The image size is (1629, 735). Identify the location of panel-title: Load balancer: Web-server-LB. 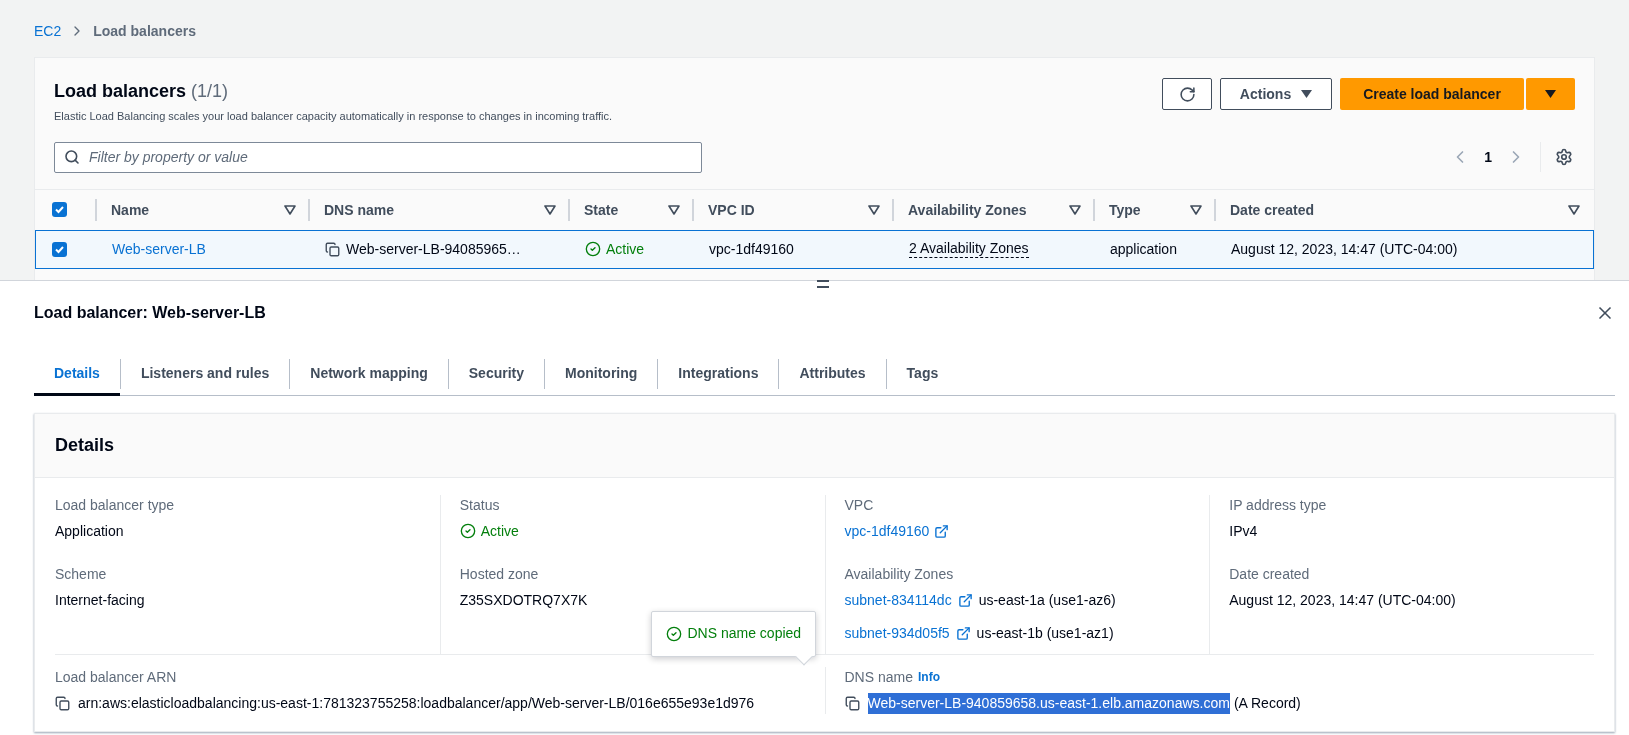
(150, 312).